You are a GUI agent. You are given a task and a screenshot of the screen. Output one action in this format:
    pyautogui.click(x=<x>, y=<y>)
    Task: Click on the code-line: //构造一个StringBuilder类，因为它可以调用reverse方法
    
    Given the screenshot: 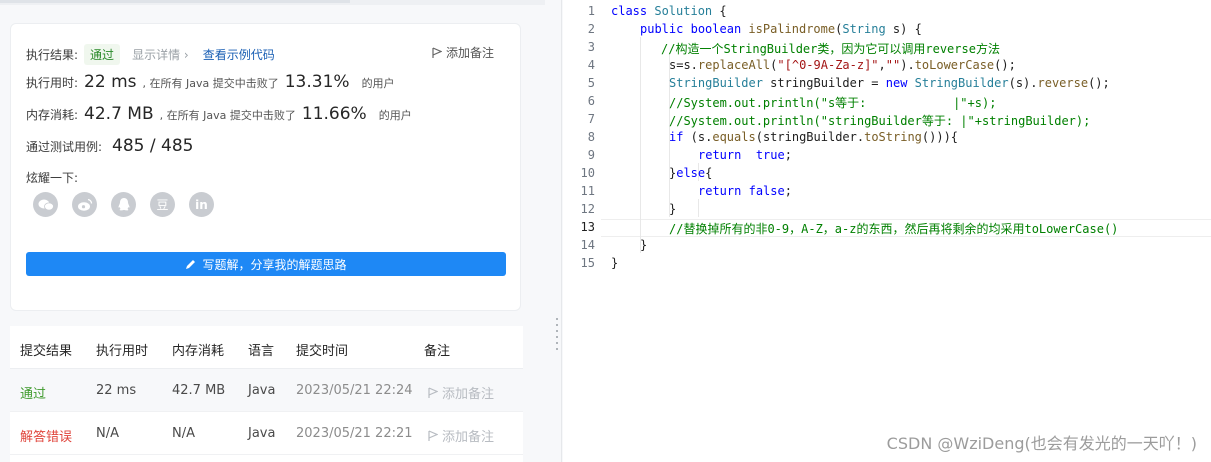 What is the action you would take?
    pyautogui.click(x=830, y=49)
    